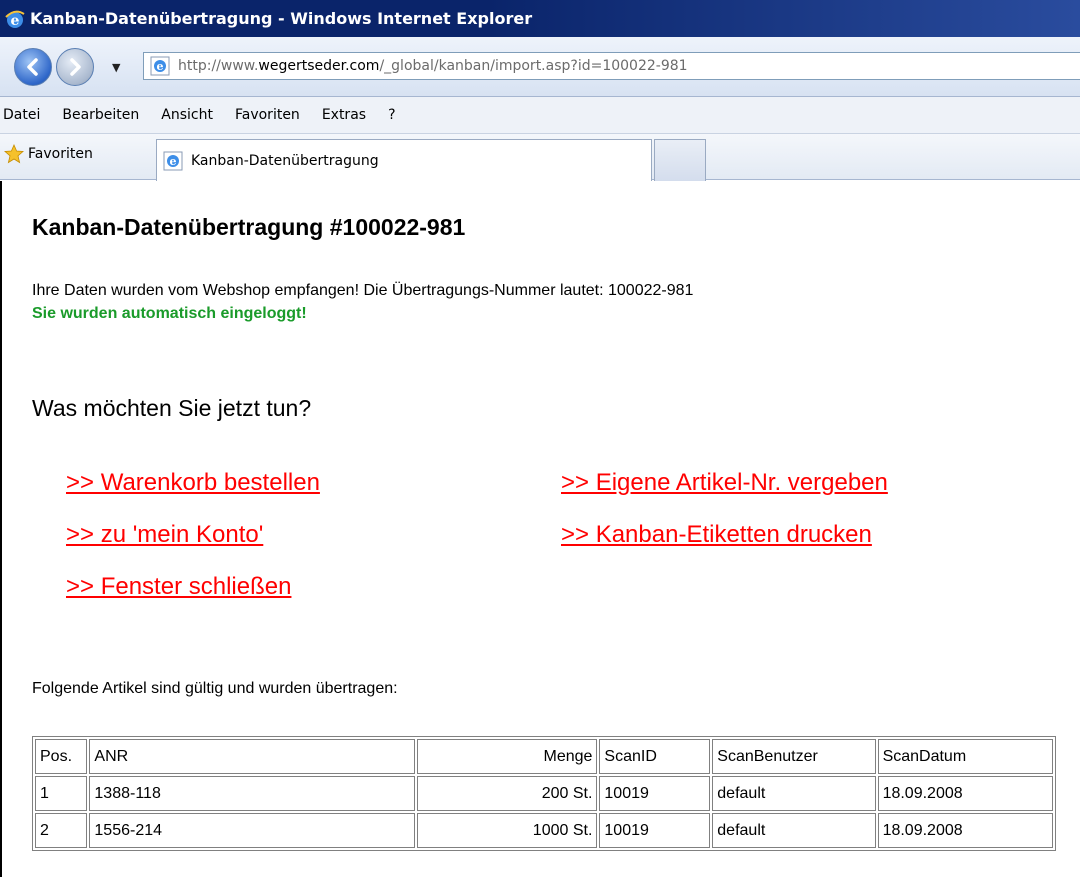 The height and width of the screenshot is (877, 1080). I want to click on header-menge: Menge, so click(507, 756).